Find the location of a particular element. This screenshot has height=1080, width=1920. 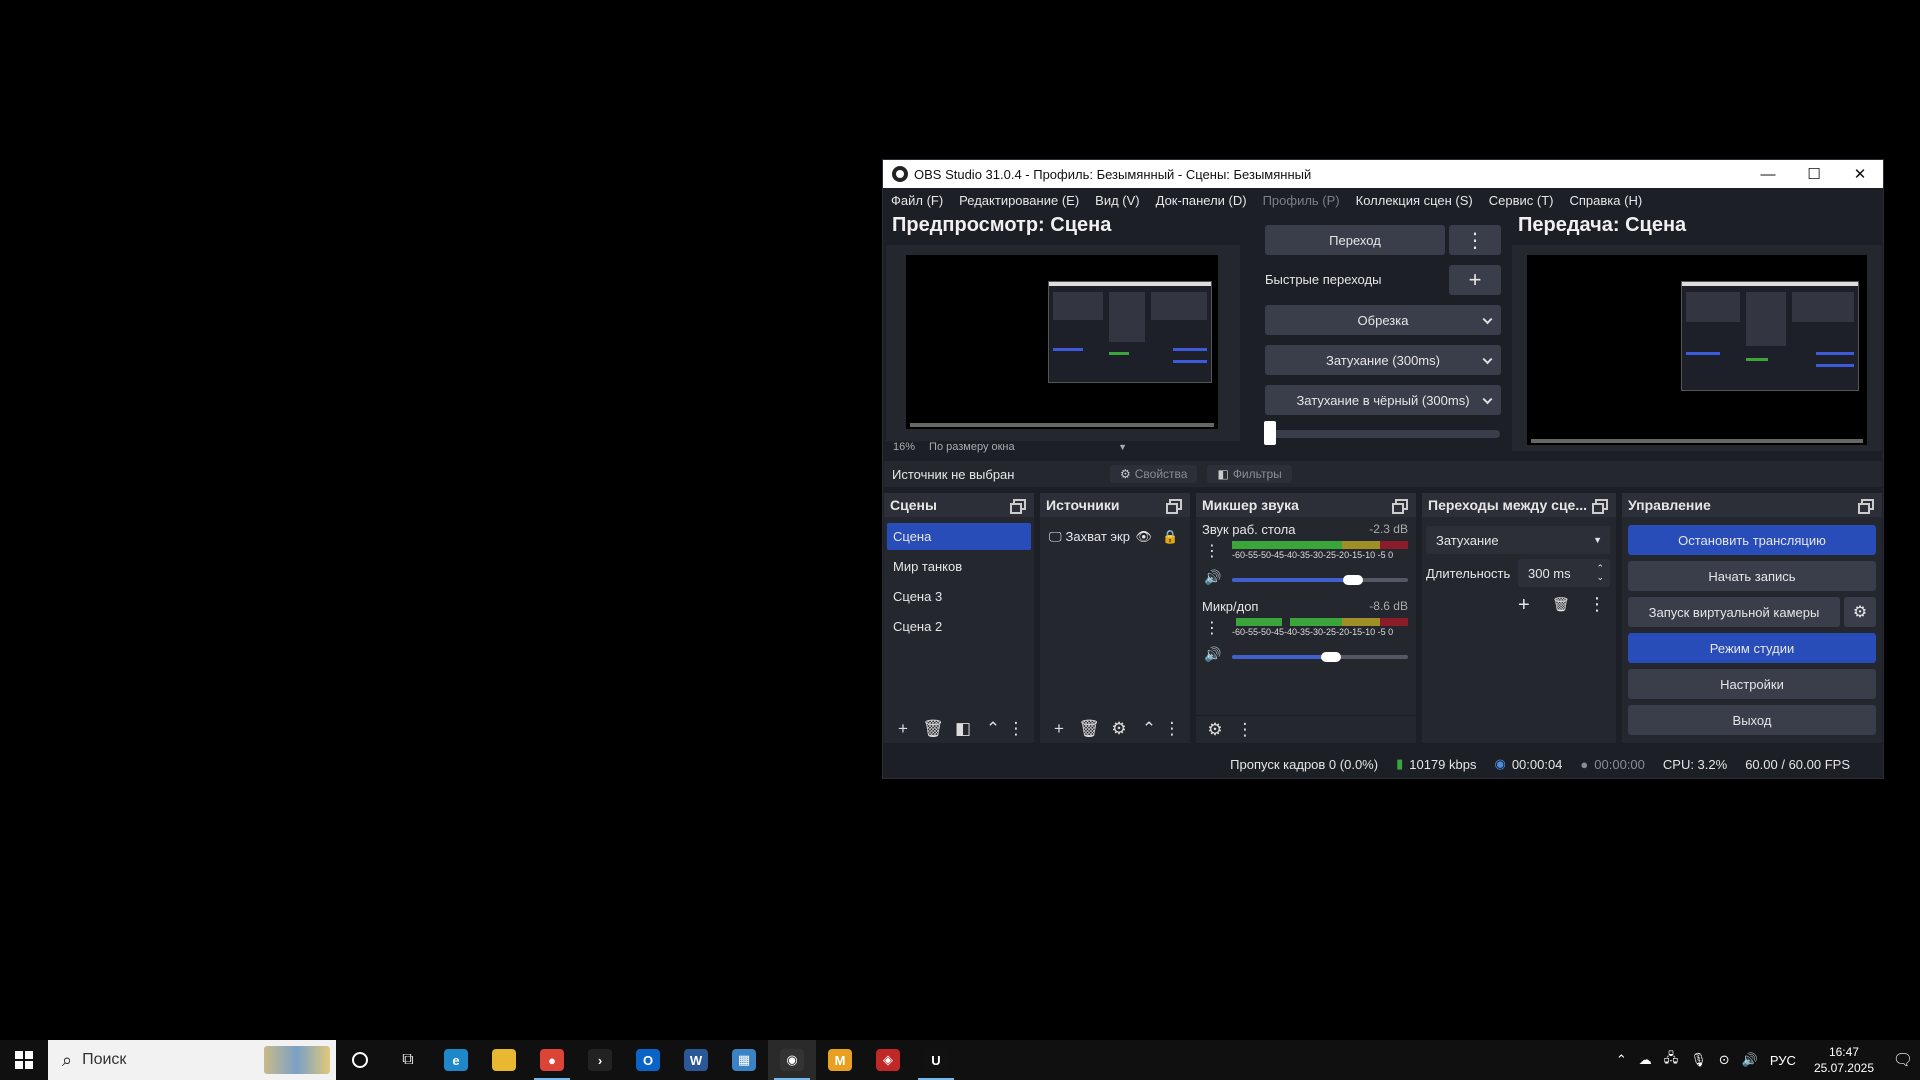

meter-scale: -60-55-50-45-40-35-30-25-20-15-10 -5 0 is located at coordinates (1313, 555).